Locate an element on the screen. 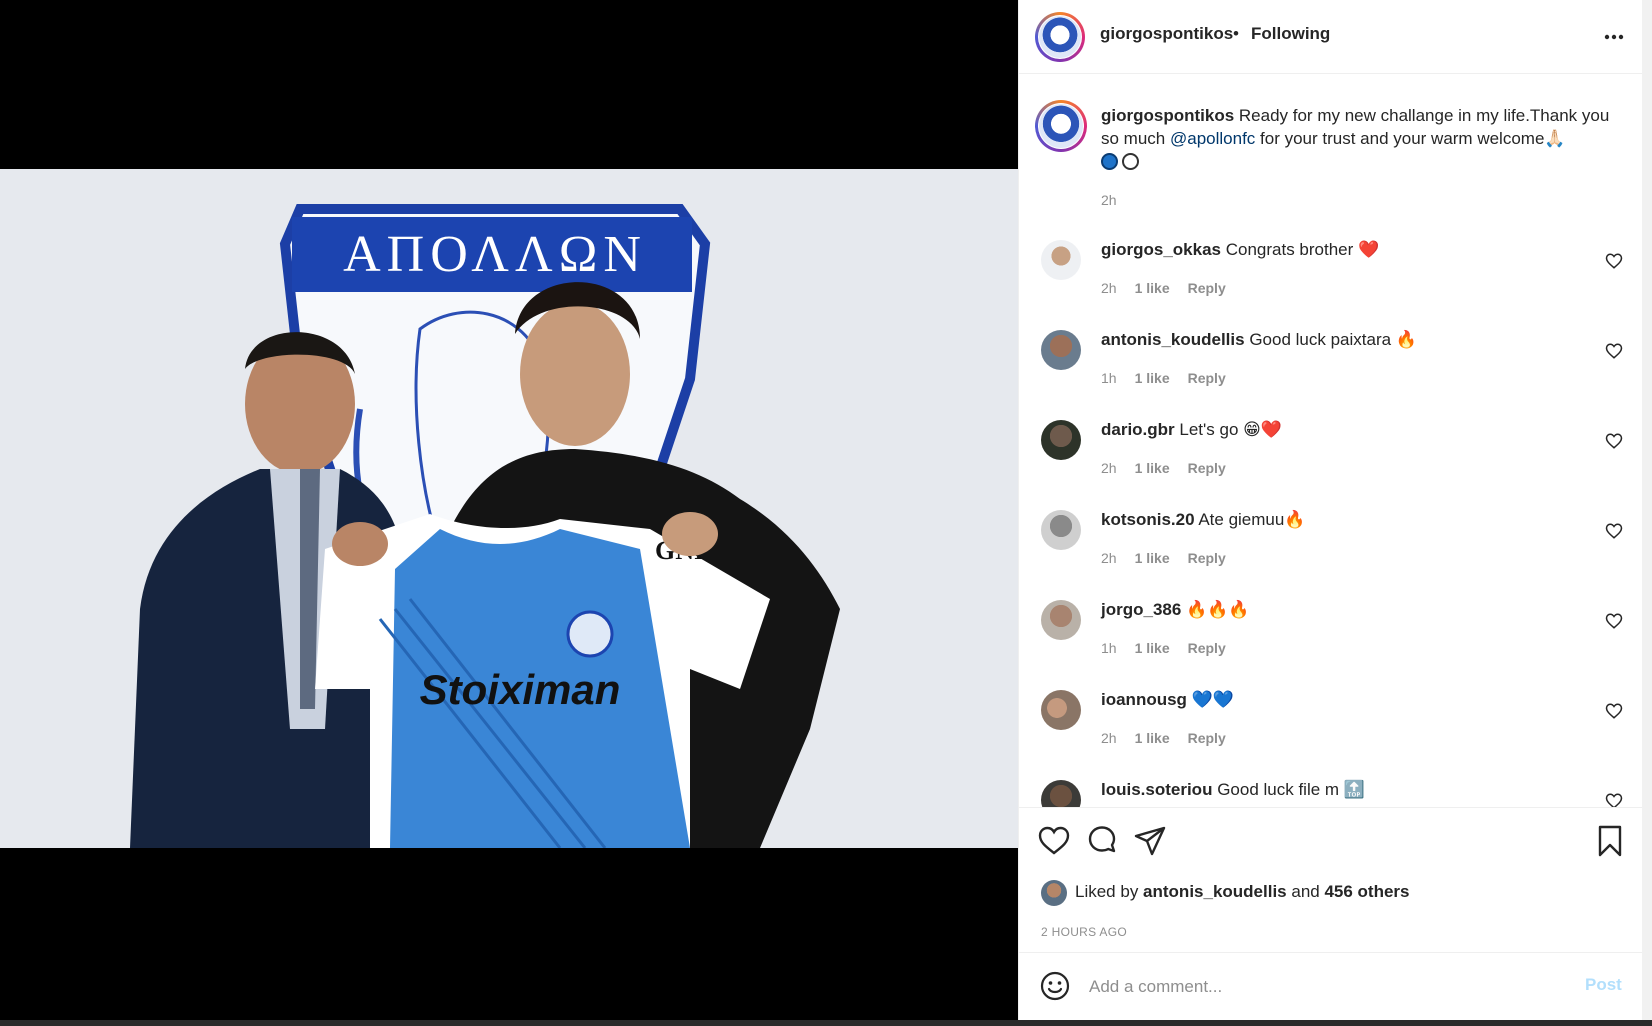 The image size is (1652, 1026). comment-username: giorgos_okkas is located at coordinates (1161, 249).